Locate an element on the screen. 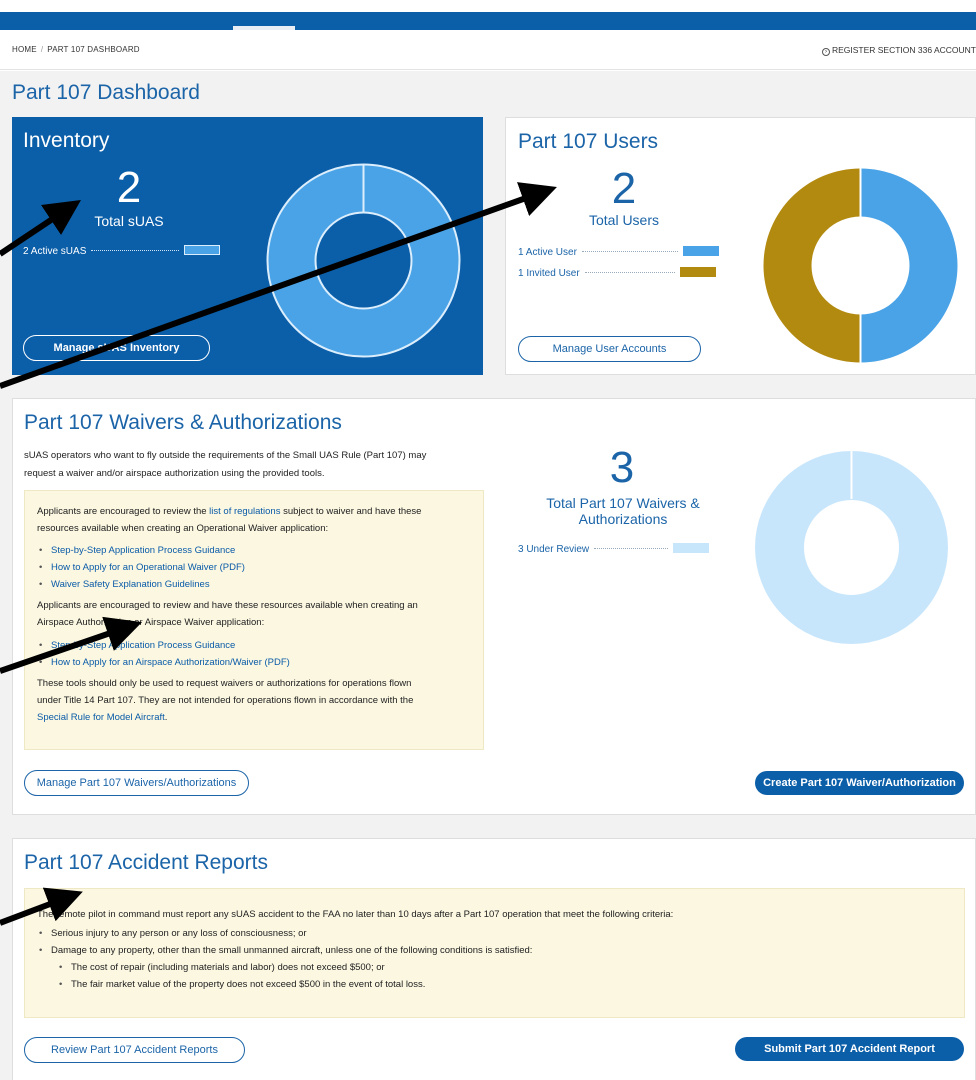 This screenshot has height=1080, width=976. review-accident-reports-button: Review Part 107 Accident Reports is located at coordinates (134, 1050).